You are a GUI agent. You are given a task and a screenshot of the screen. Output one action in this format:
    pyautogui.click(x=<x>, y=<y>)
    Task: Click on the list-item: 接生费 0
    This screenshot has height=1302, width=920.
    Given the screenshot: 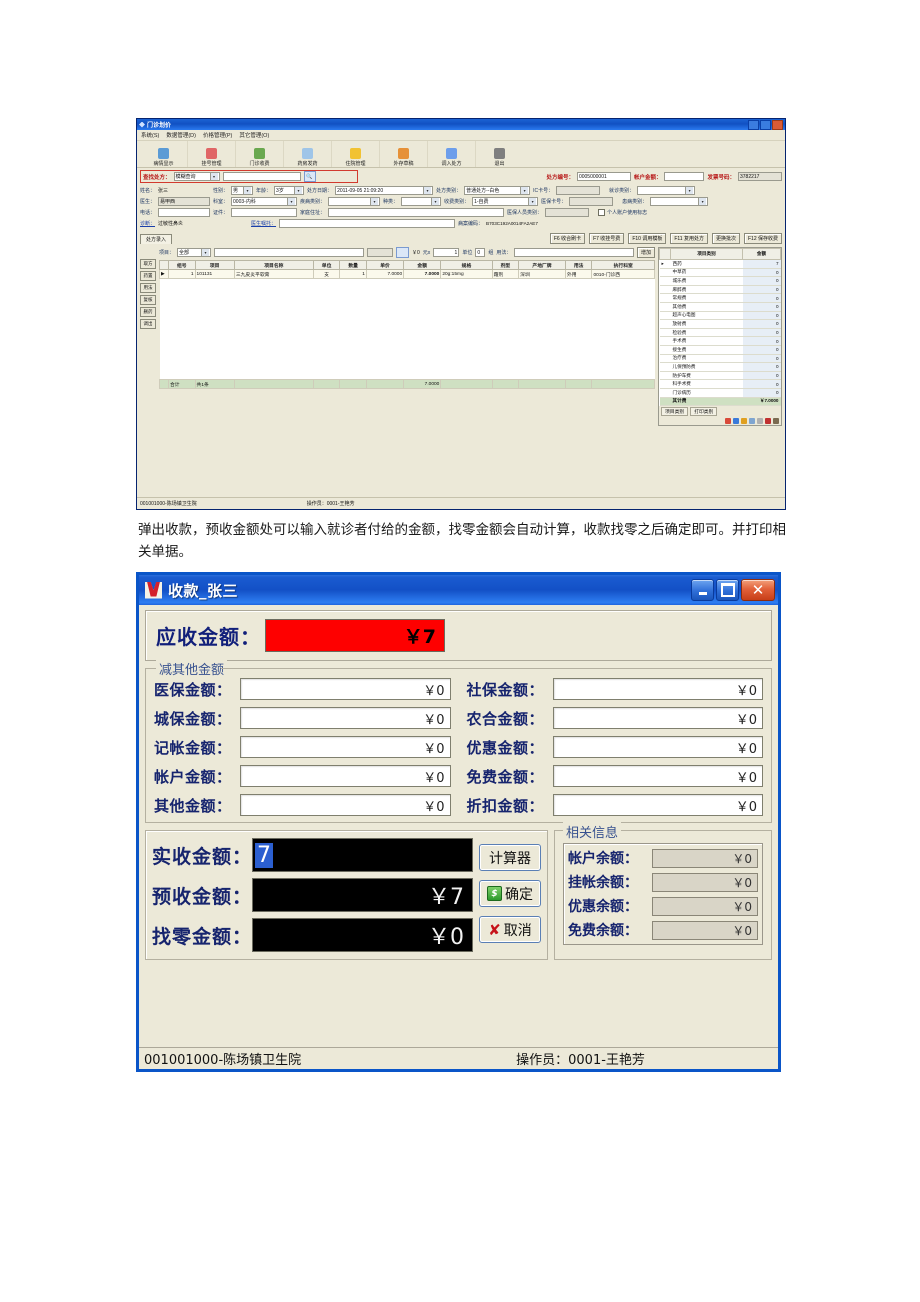 What is the action you would take?
    pyautogui.click(x=720, y=350)
    